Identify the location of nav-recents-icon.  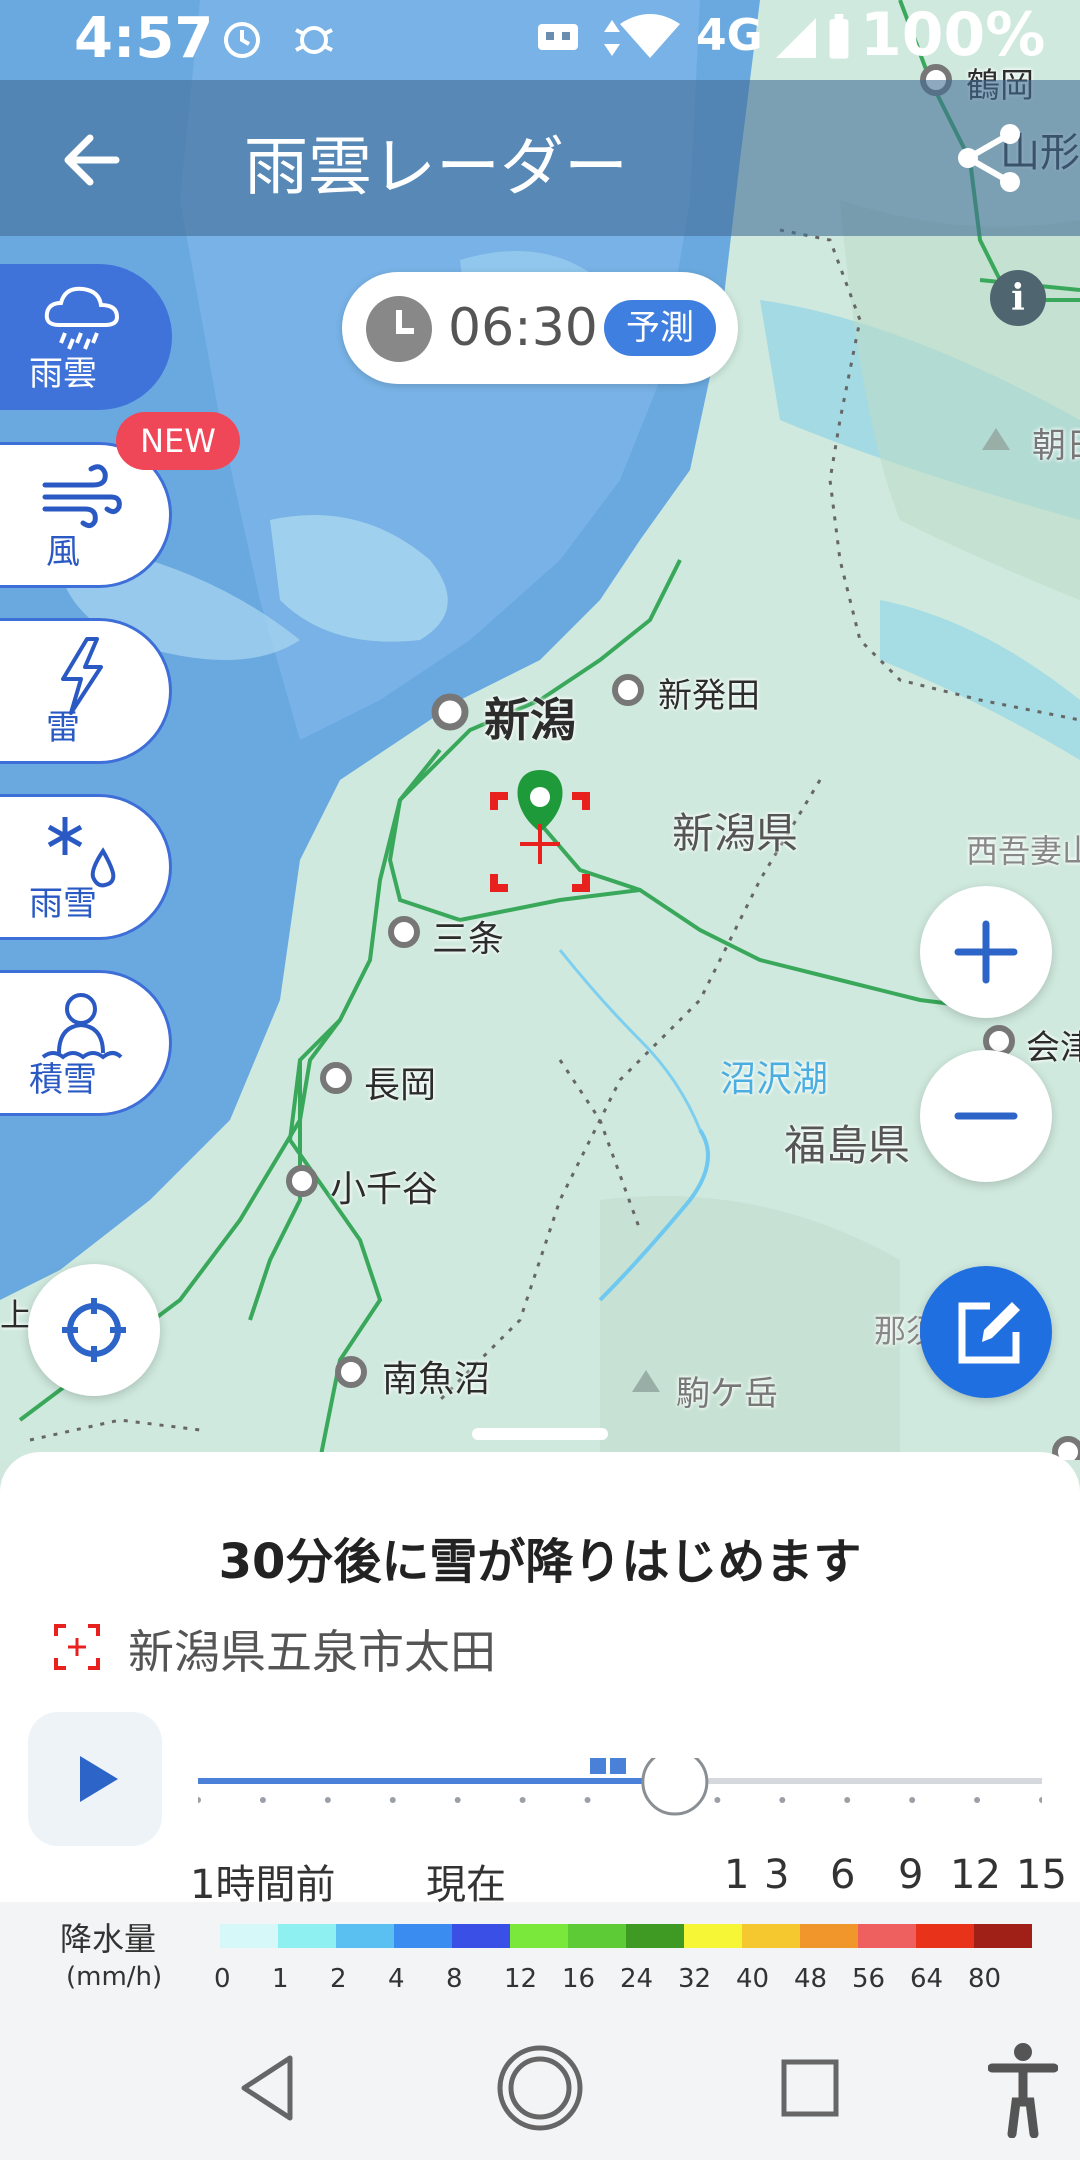
(810, 2088).